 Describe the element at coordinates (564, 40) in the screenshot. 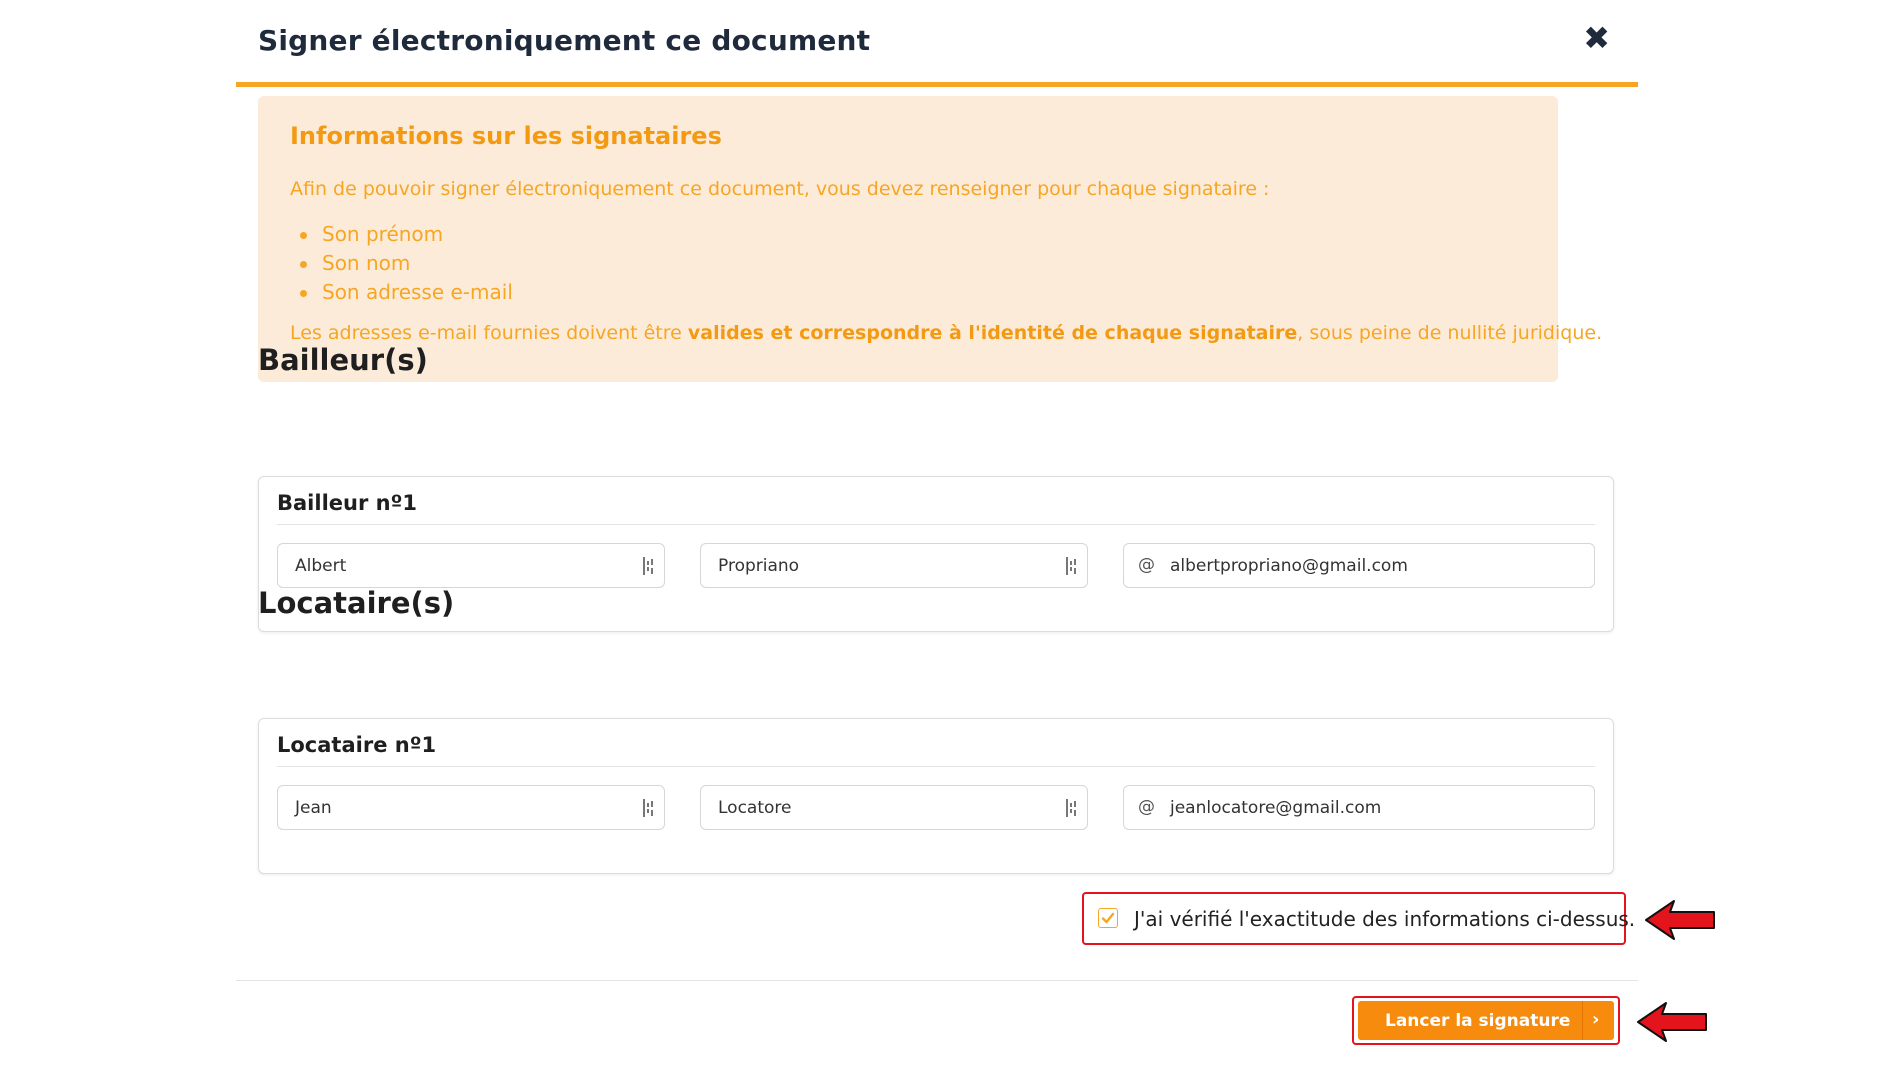

I see `modal-title: Signer électroniquement ce document` at that location.